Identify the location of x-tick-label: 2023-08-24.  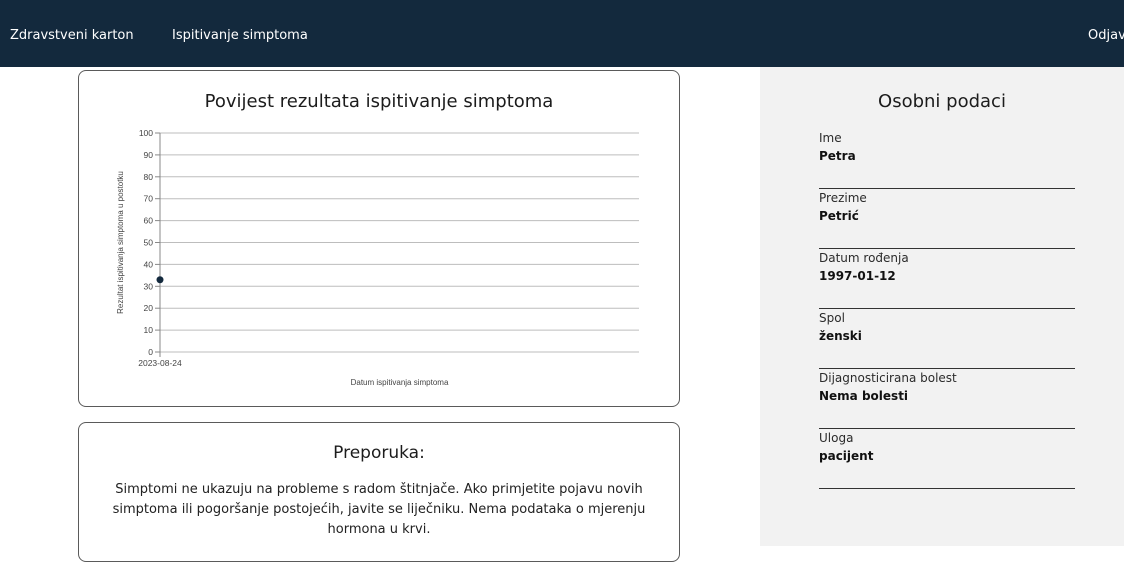
(160, 363).